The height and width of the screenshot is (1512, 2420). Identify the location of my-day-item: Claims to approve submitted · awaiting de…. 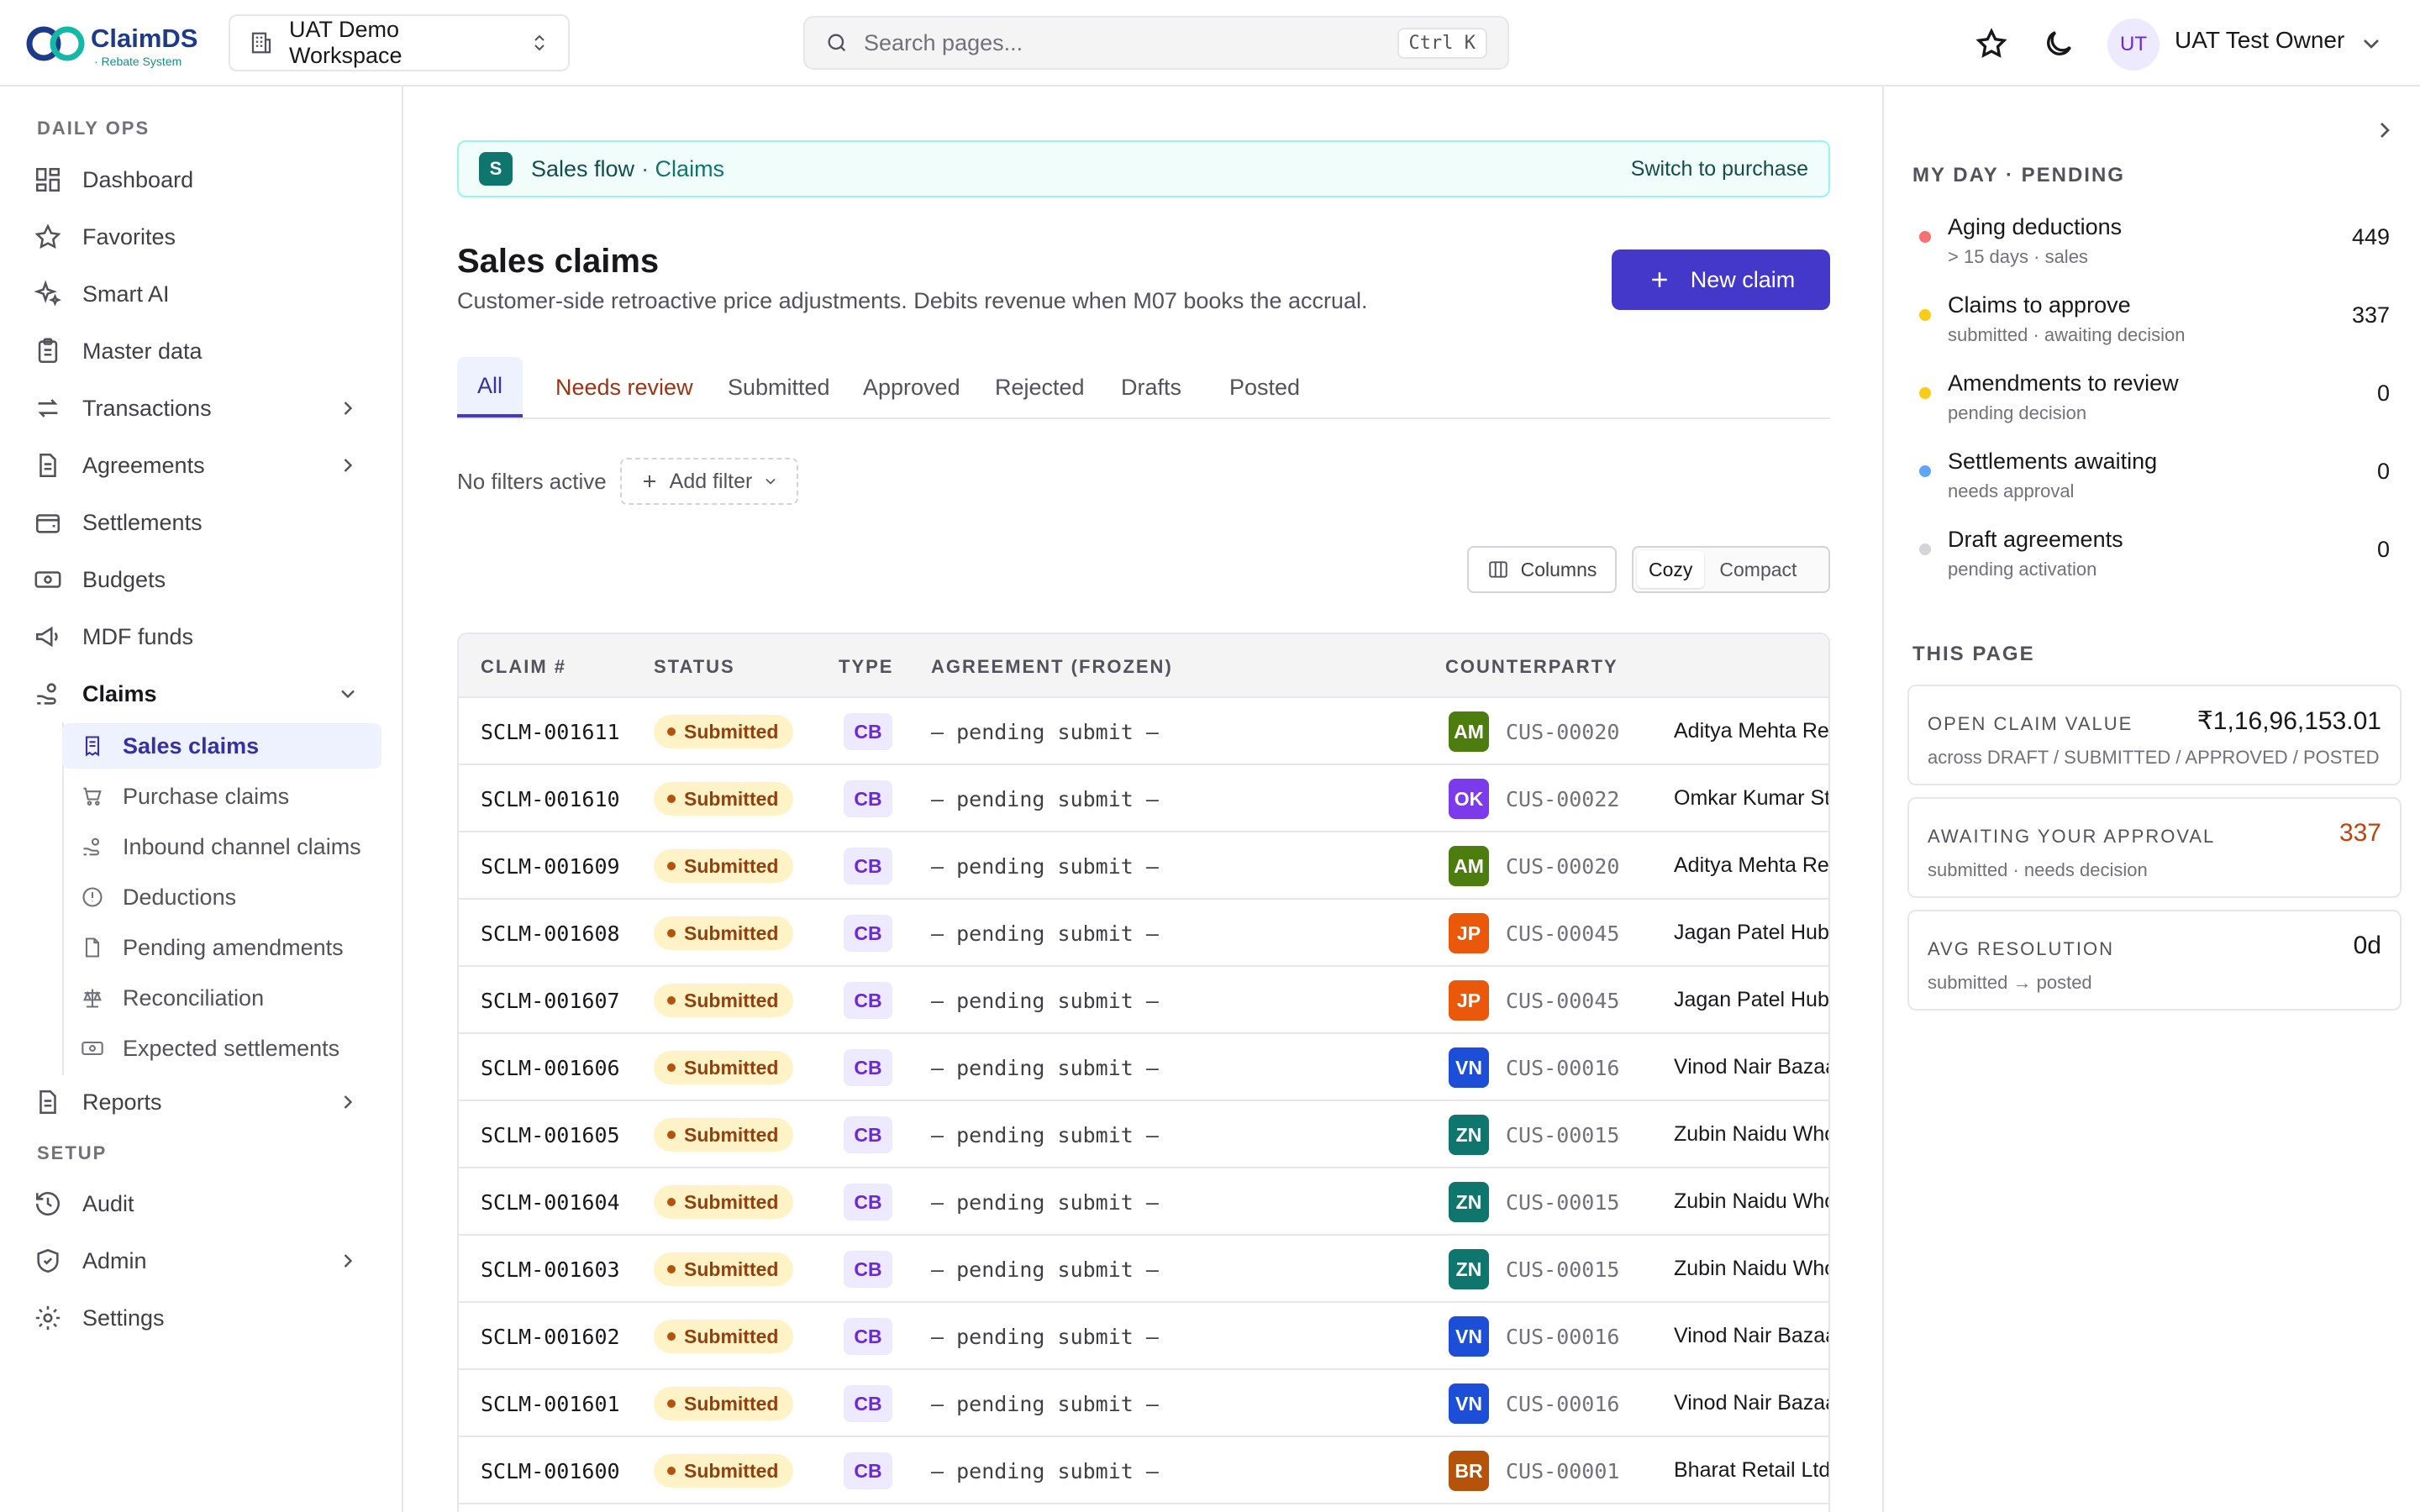
(2154, 326).